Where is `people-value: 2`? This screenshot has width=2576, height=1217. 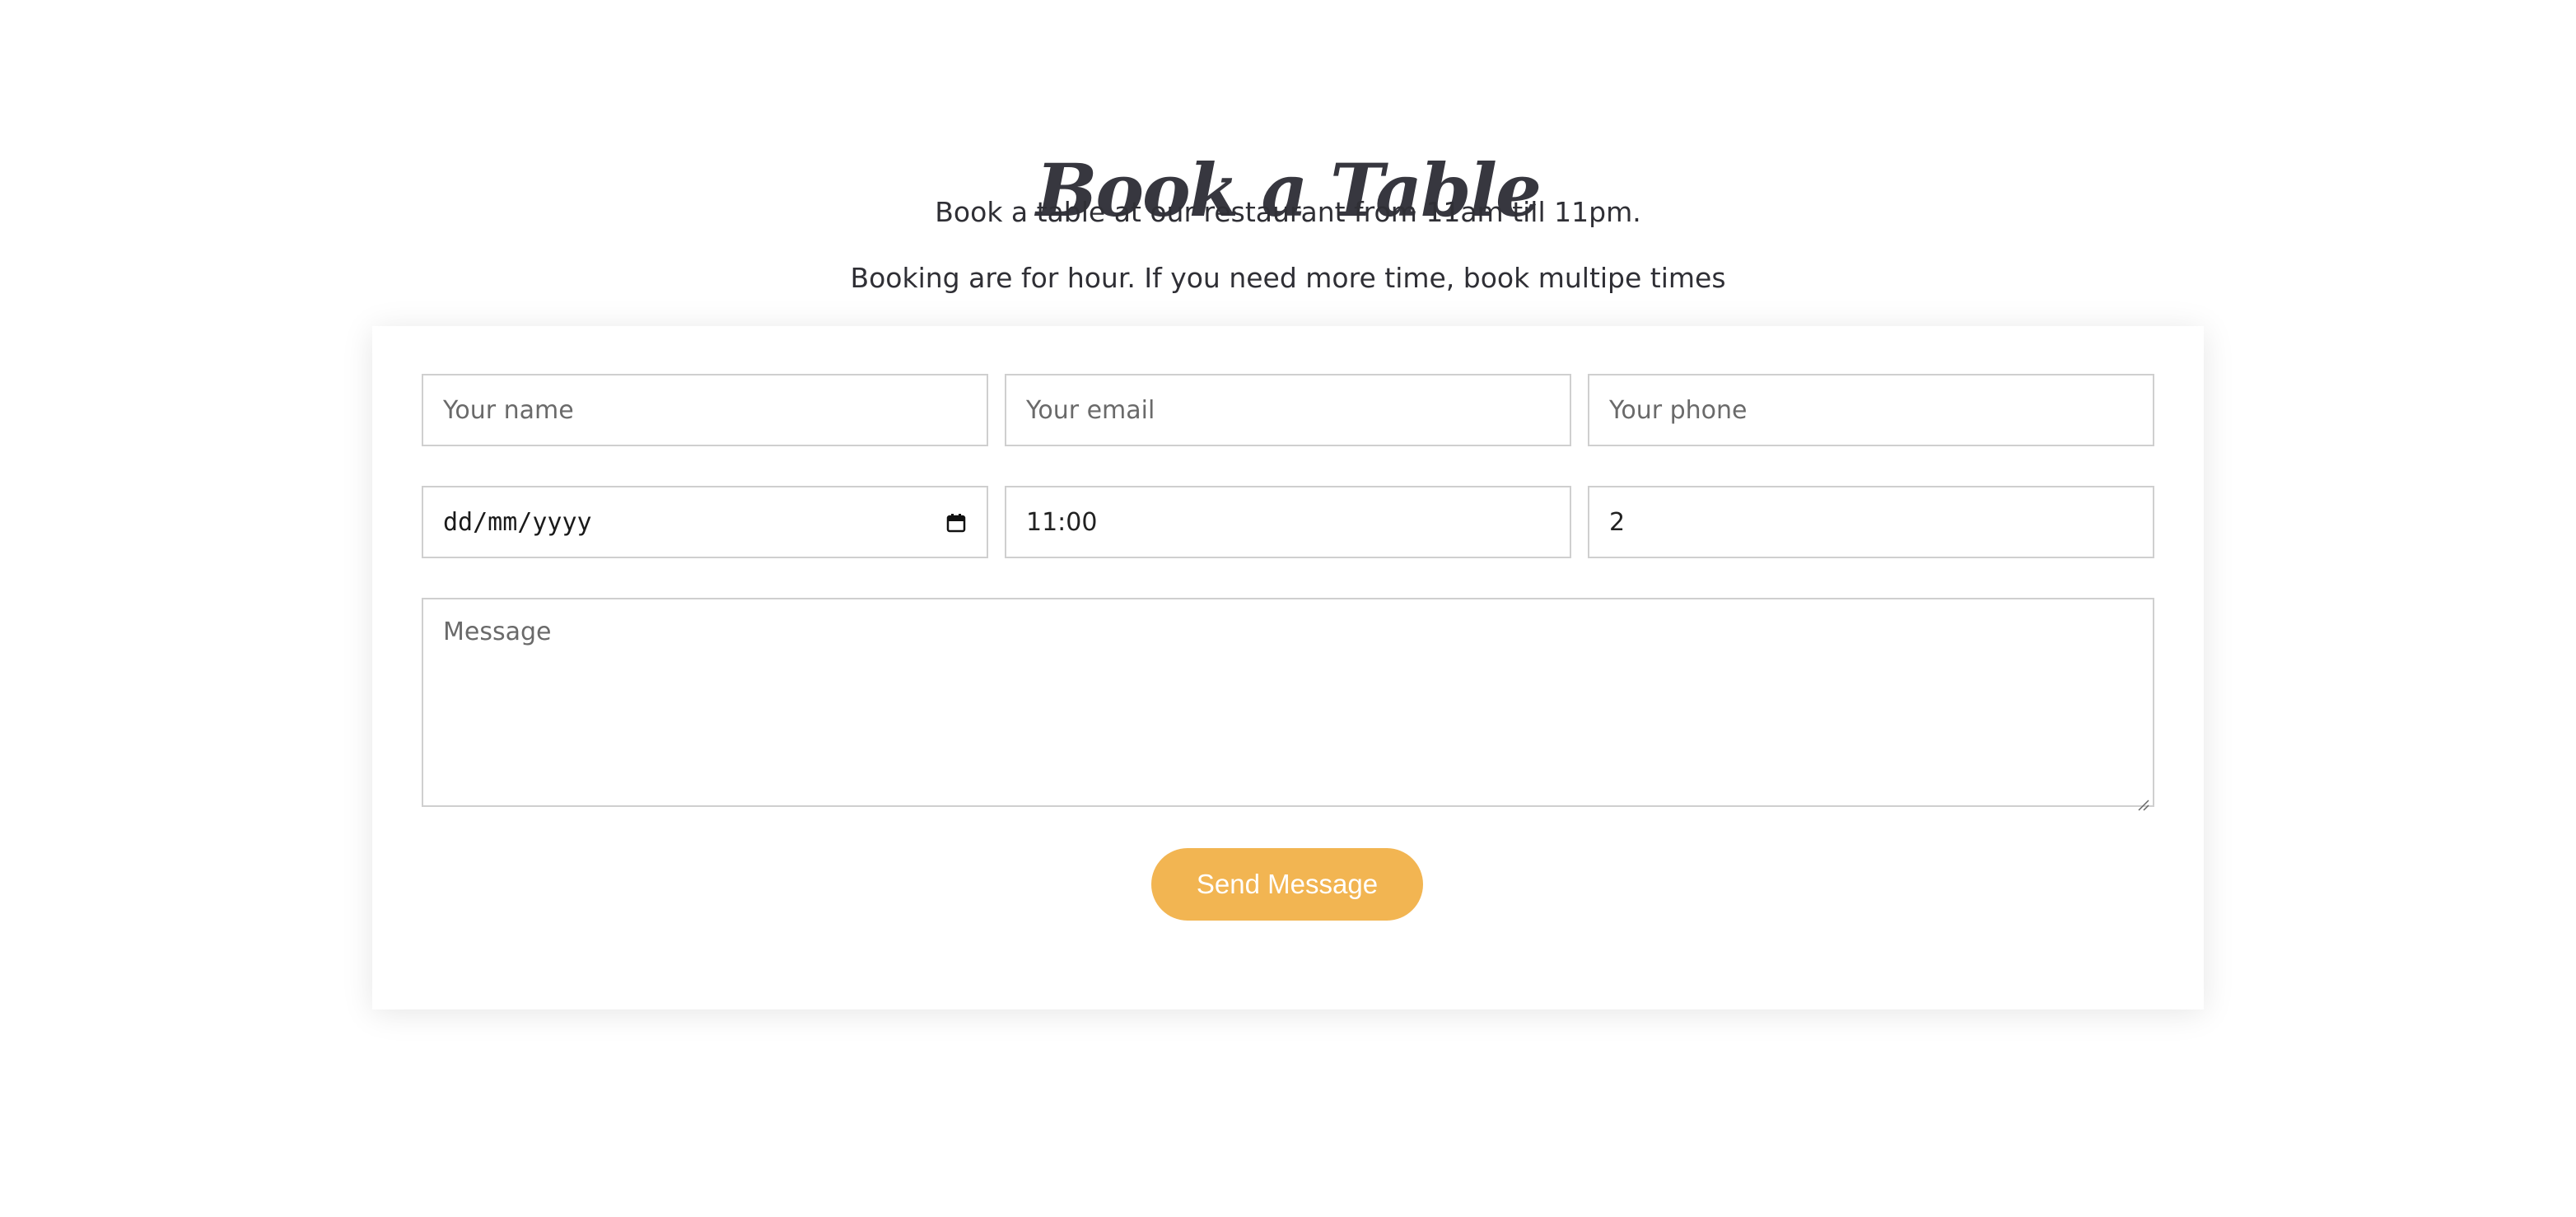 people-value: 2 is located at coordinates (1617, 522).